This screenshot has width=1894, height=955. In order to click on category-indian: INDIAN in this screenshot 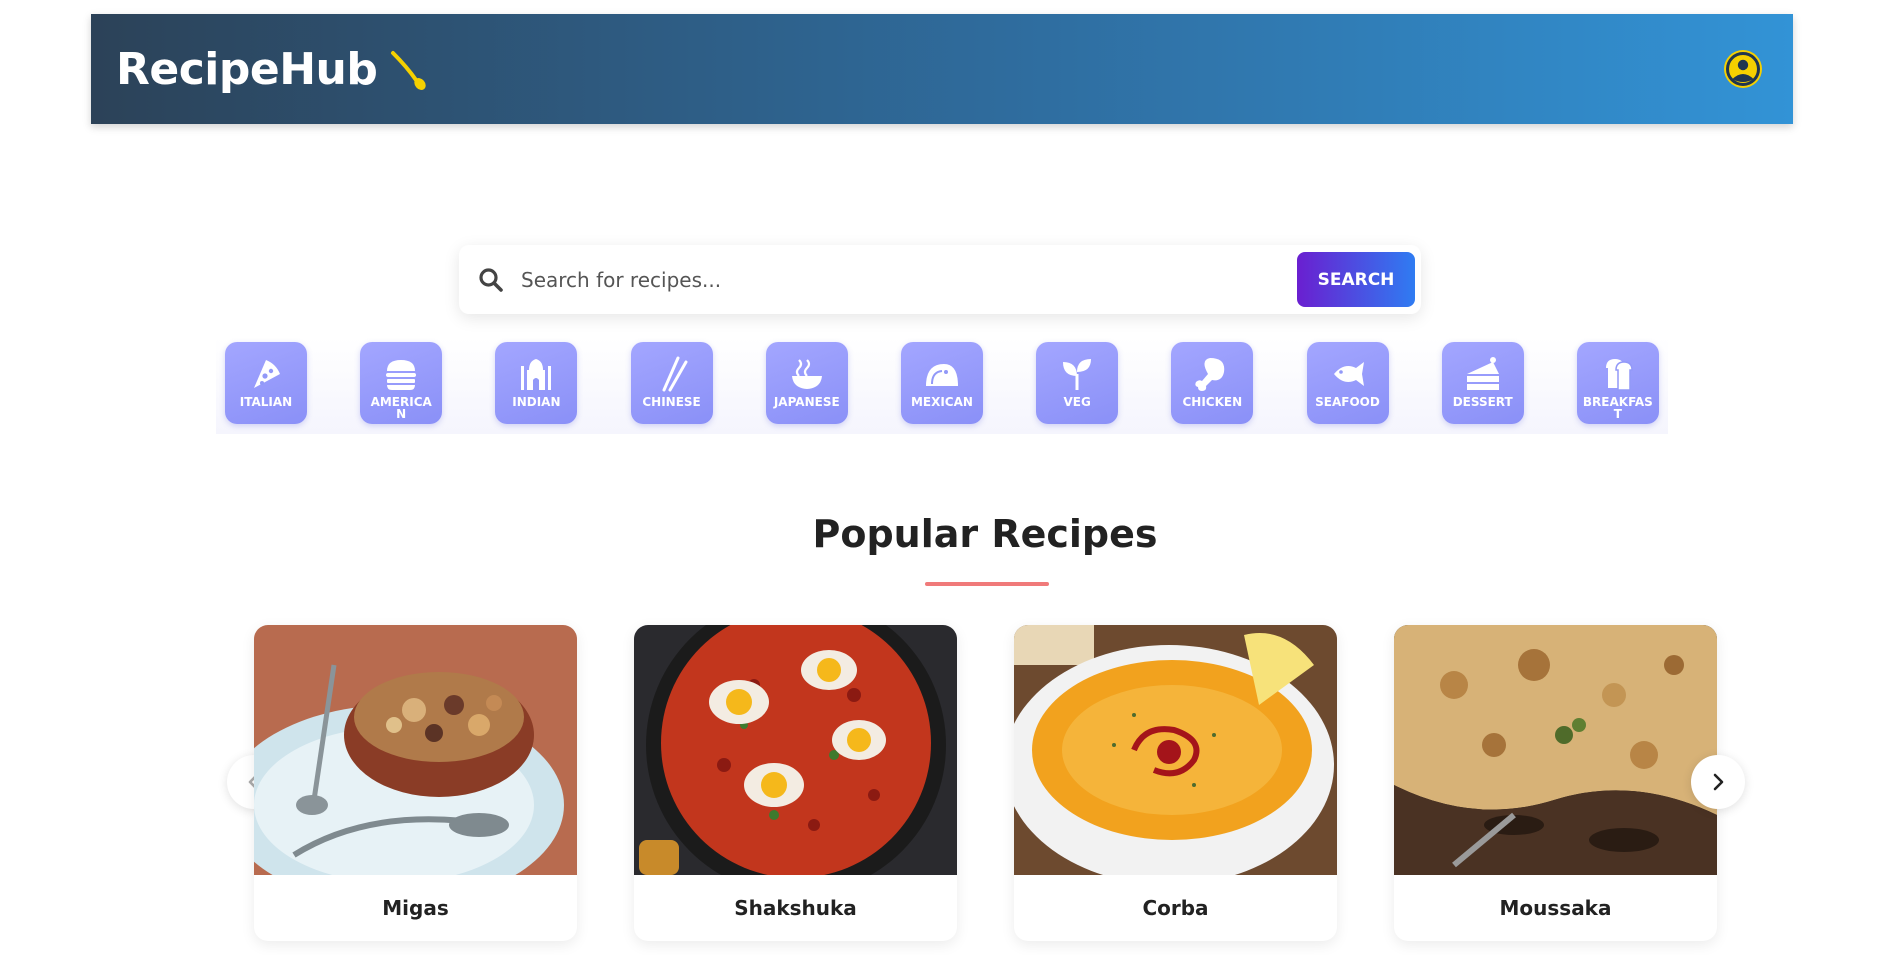, I will do `click(536, 383)`.